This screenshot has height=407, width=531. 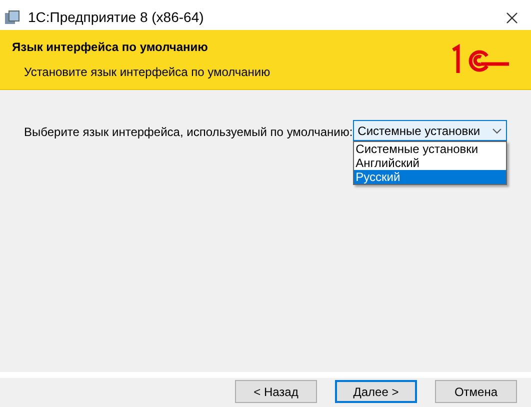 I want to click on app-icon, so click(x=12, y=18).